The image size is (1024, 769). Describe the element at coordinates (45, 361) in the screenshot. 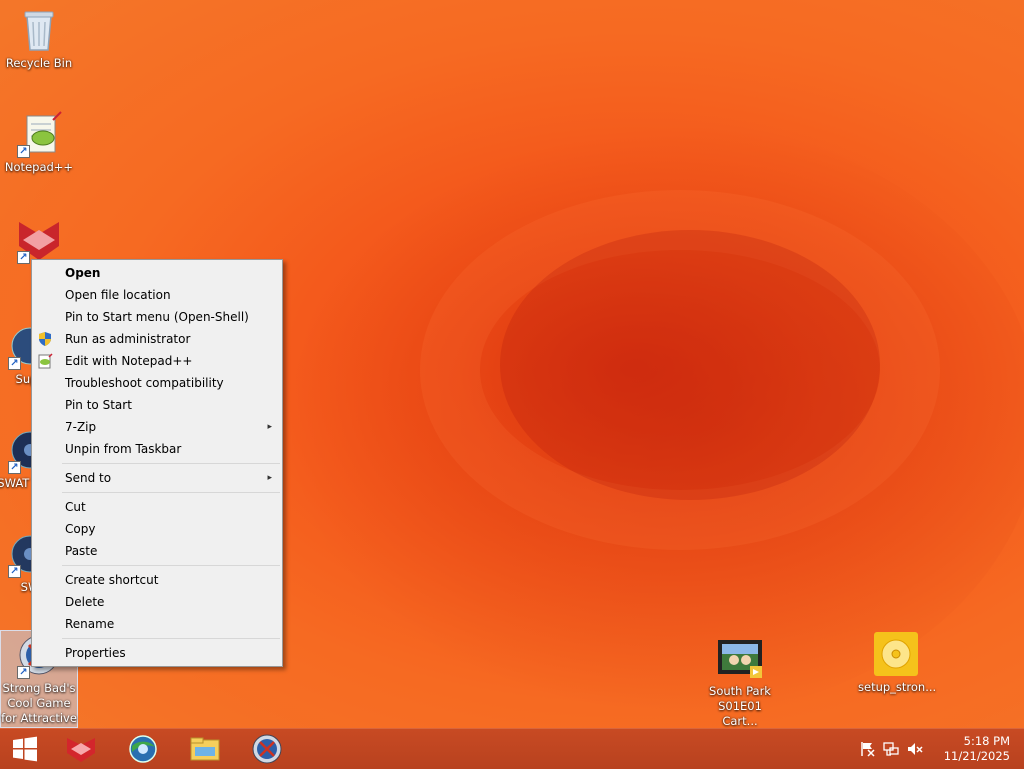

I see `notepadpp-icon` at that location.